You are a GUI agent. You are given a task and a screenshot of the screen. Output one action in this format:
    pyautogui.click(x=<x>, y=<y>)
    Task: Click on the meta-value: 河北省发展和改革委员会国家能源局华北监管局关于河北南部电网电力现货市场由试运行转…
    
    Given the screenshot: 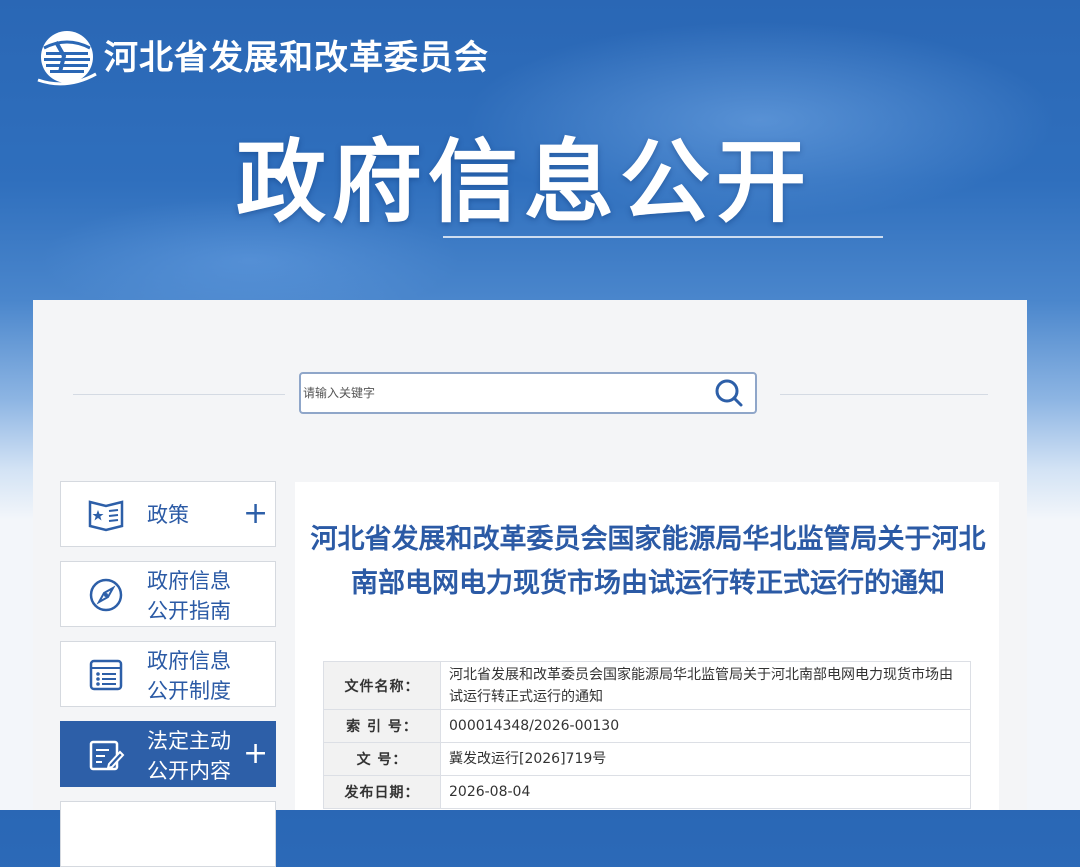 What is the action you would take?
    pyautogui.click(x=705, y=685)
    